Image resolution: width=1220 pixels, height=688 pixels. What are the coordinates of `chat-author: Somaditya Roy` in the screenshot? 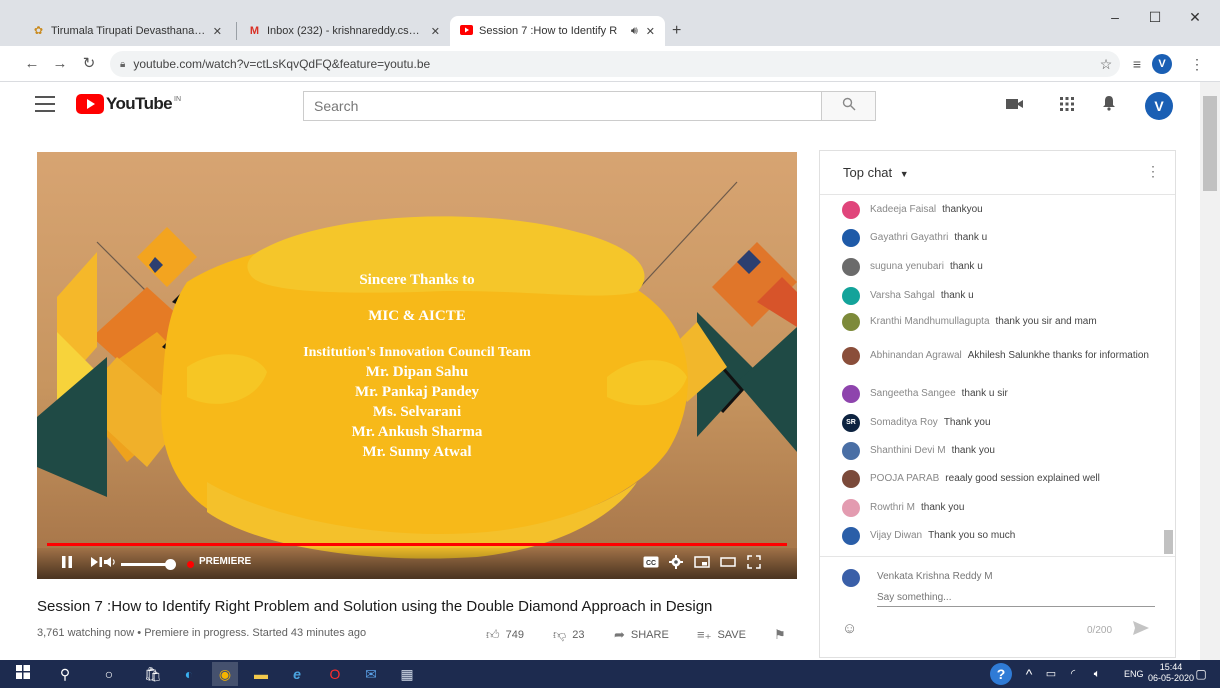 It's located at (904, 422).